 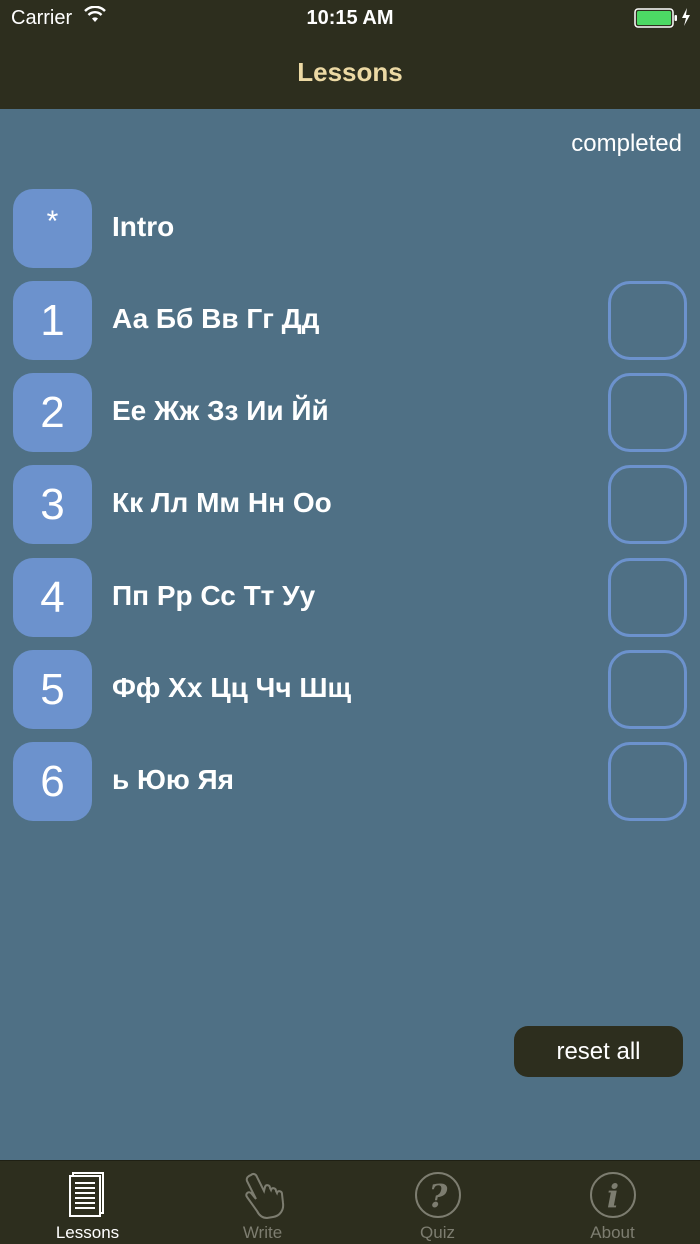 I want to click on lesson-row-5: 5 Фф Хх Цц Чч Шщ, so click(x=350, y=690).